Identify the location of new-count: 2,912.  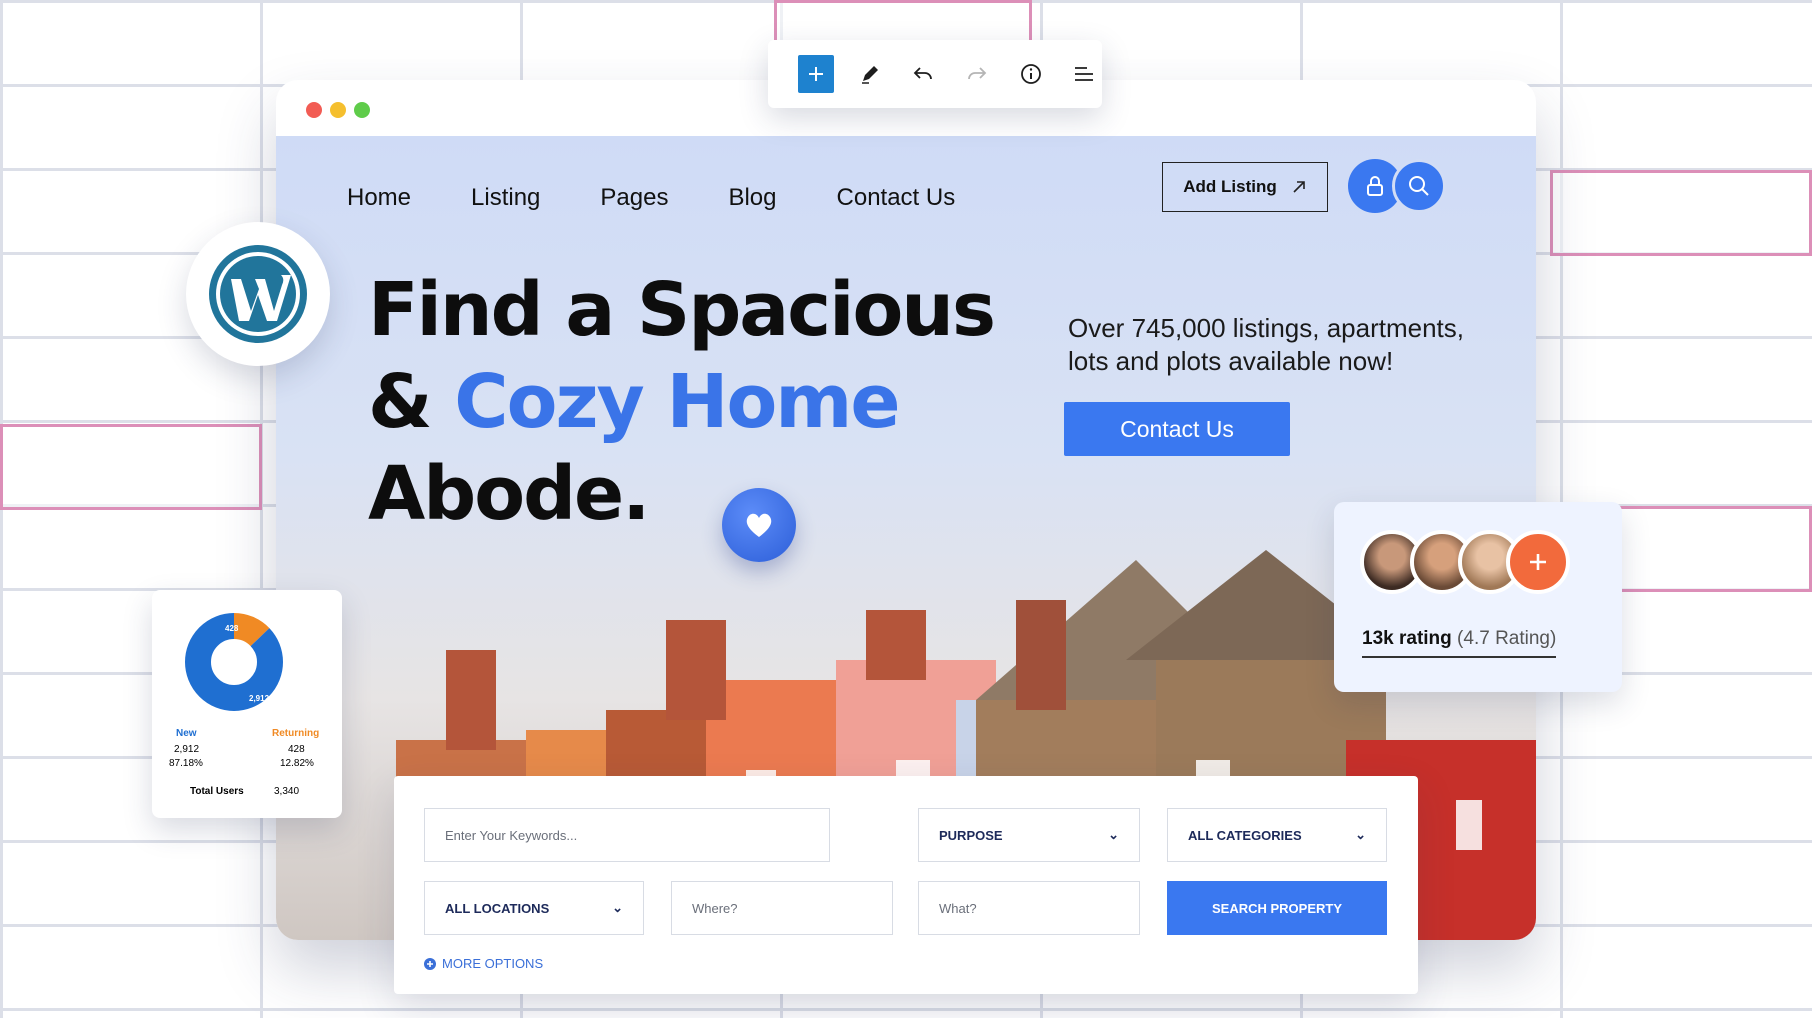
(187, 749).